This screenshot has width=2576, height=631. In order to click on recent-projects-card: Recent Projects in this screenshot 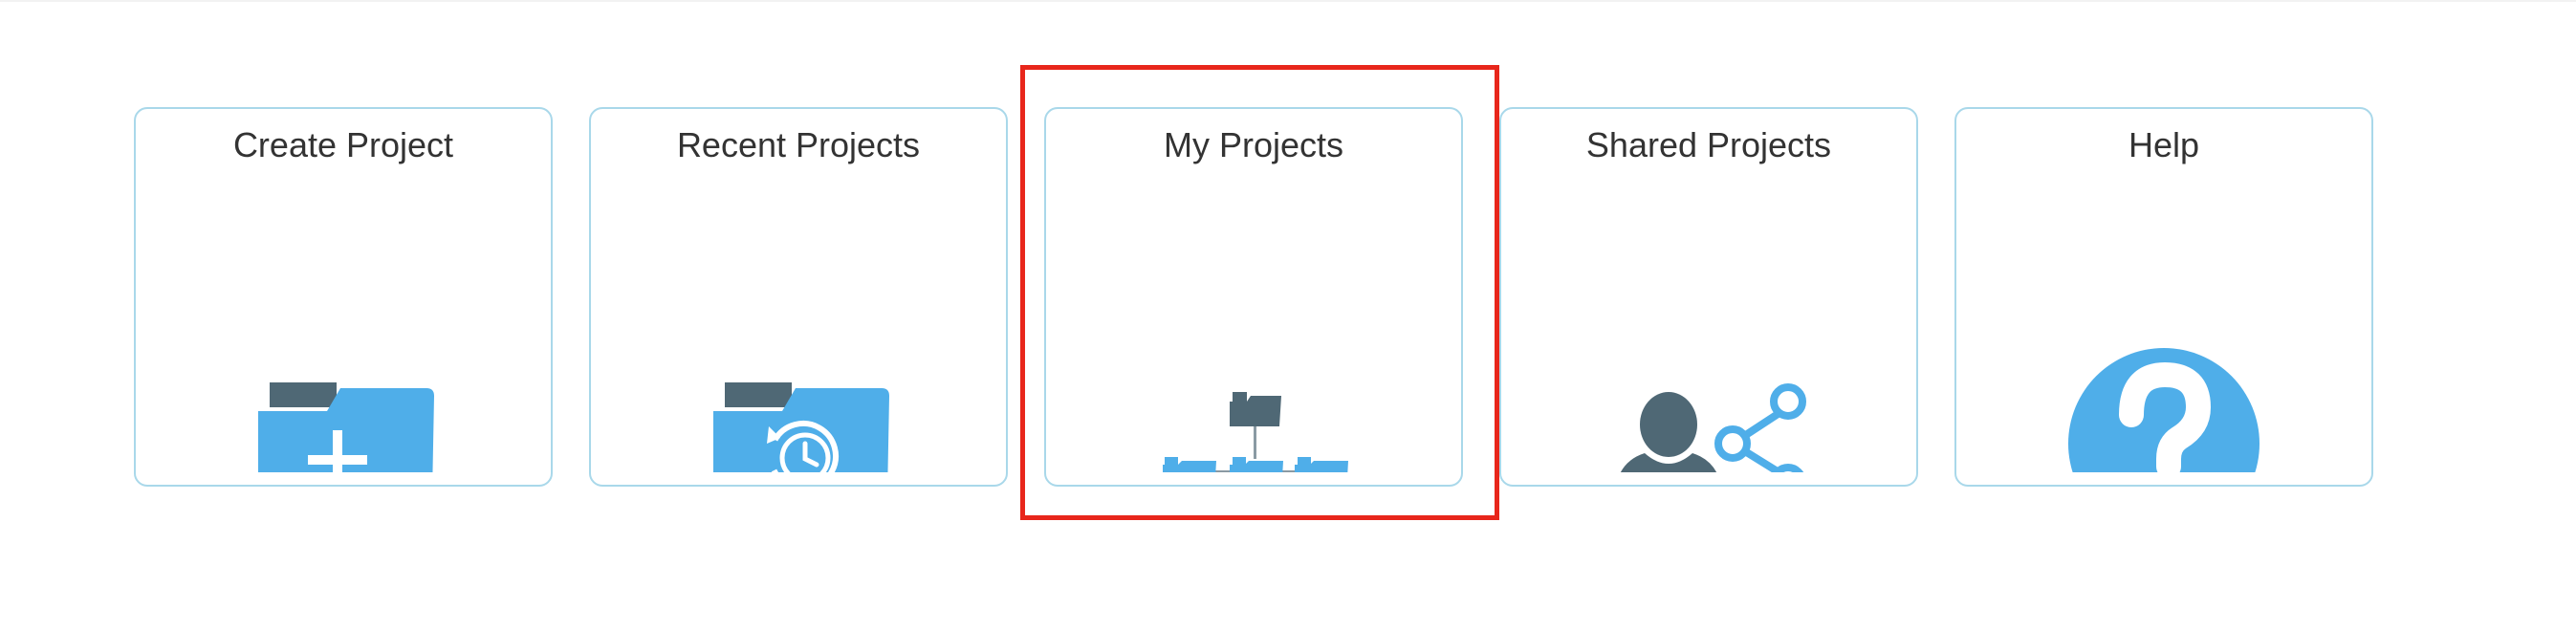, I will do `click(798, 297)`.